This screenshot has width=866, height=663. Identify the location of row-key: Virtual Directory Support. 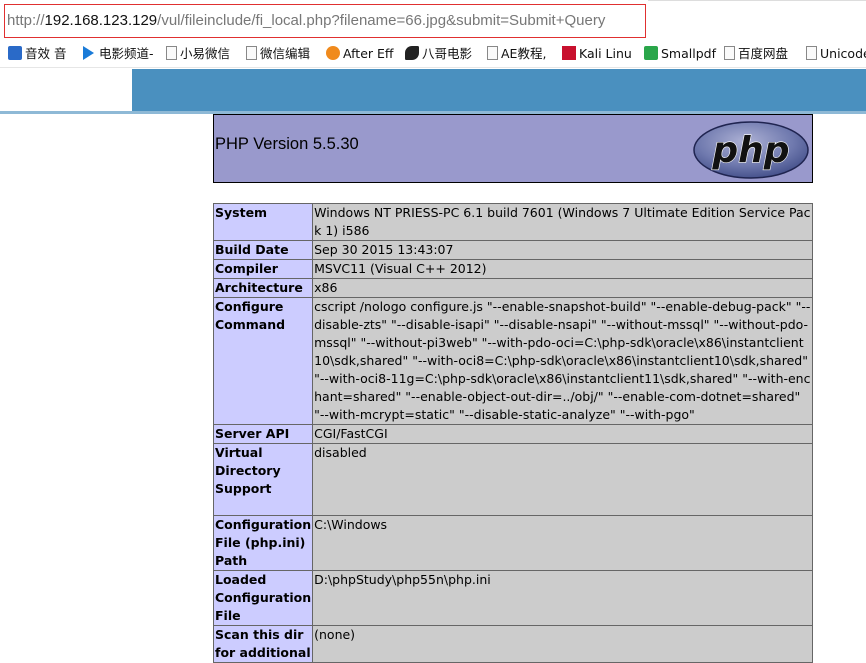
(263, 479).